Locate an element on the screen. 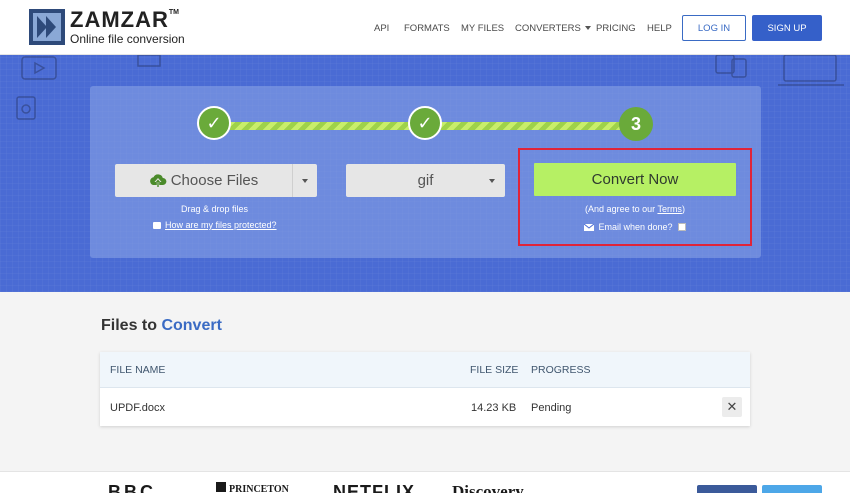 Image resolution: width=850 pixels, height=493 pixels. logo-trademark: TM is located at coordinates (173, 12).